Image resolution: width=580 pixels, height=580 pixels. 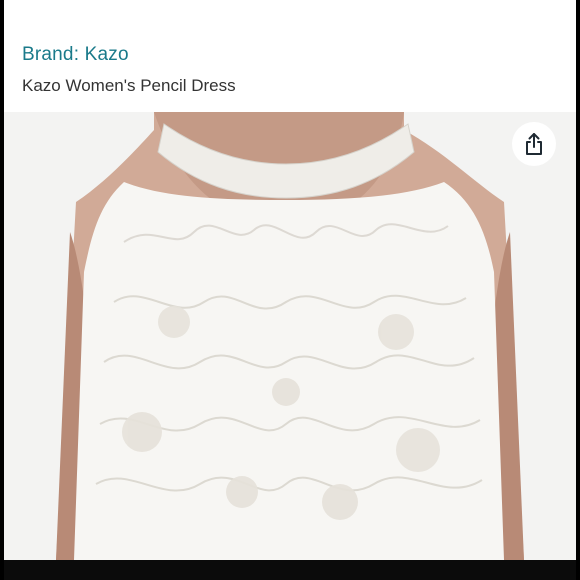 What do you see at coordinates (290, 570) in the screenshot?
I see `bottom-strip` at bounding box center [290, 570].